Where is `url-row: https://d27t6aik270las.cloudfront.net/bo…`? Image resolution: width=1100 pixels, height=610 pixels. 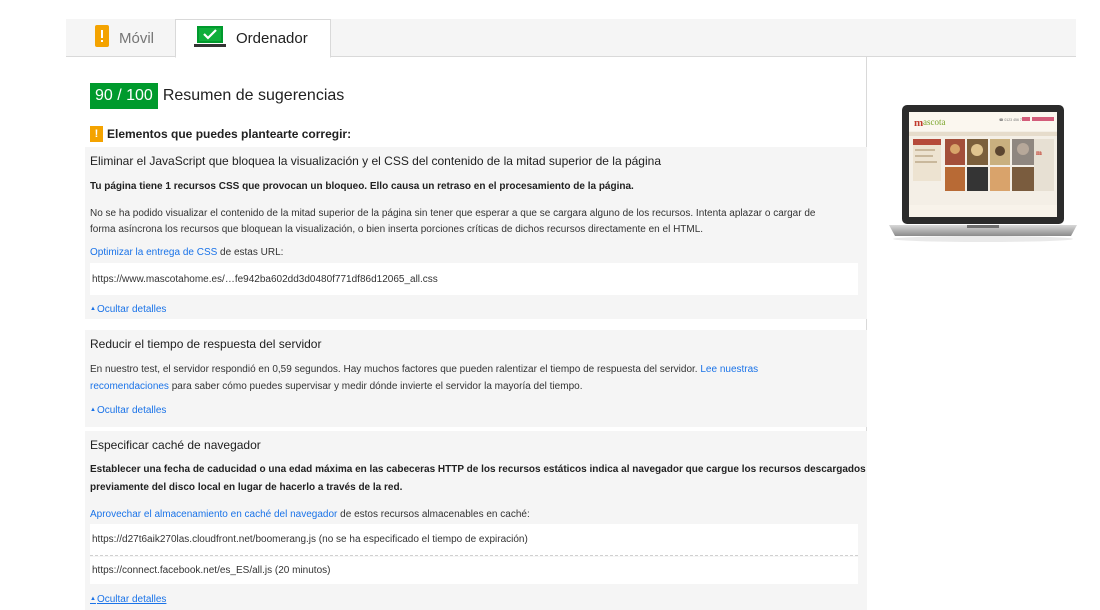 url-row: https://d27t6aik270las.cloudfront.net/bo… is located at coordinates (474, 540).